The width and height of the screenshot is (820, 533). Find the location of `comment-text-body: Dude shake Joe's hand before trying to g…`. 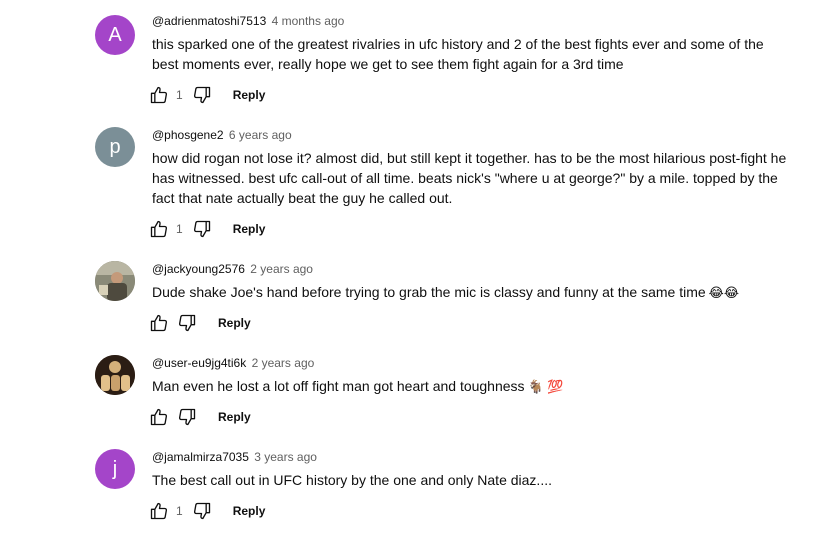

comment-text-body: Dude shake Joe's hand before trying to g… is located at coordinates (429, 292).